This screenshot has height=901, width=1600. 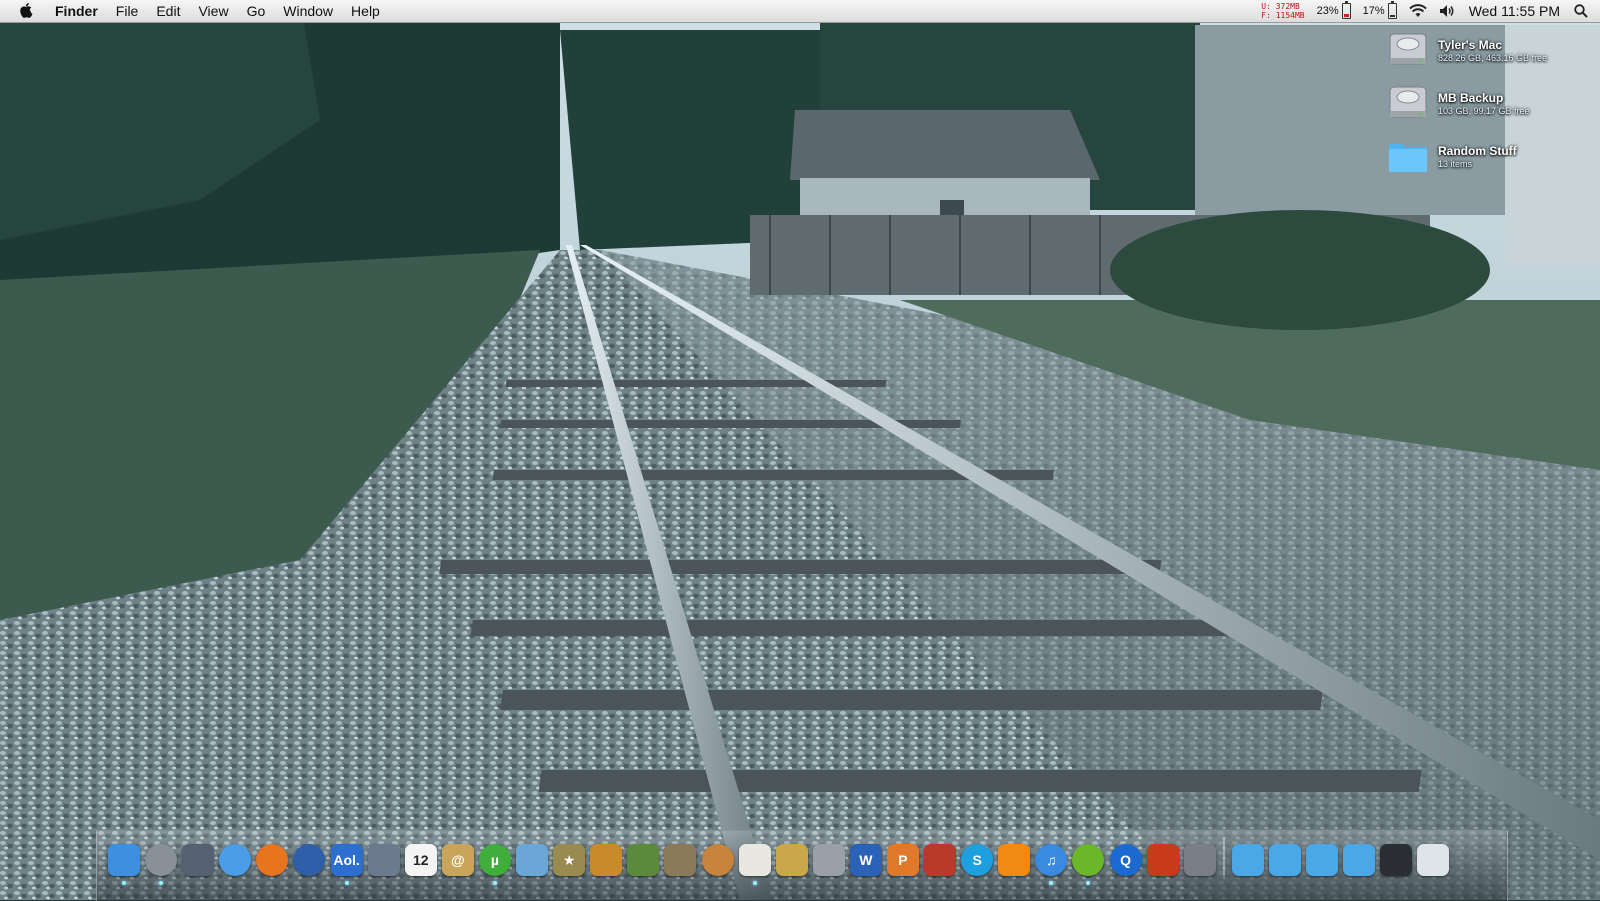 What do you see at coordinates (309, 860) in the screenshot?
I see `network-globe-icon` at bounding box center [309, 860].